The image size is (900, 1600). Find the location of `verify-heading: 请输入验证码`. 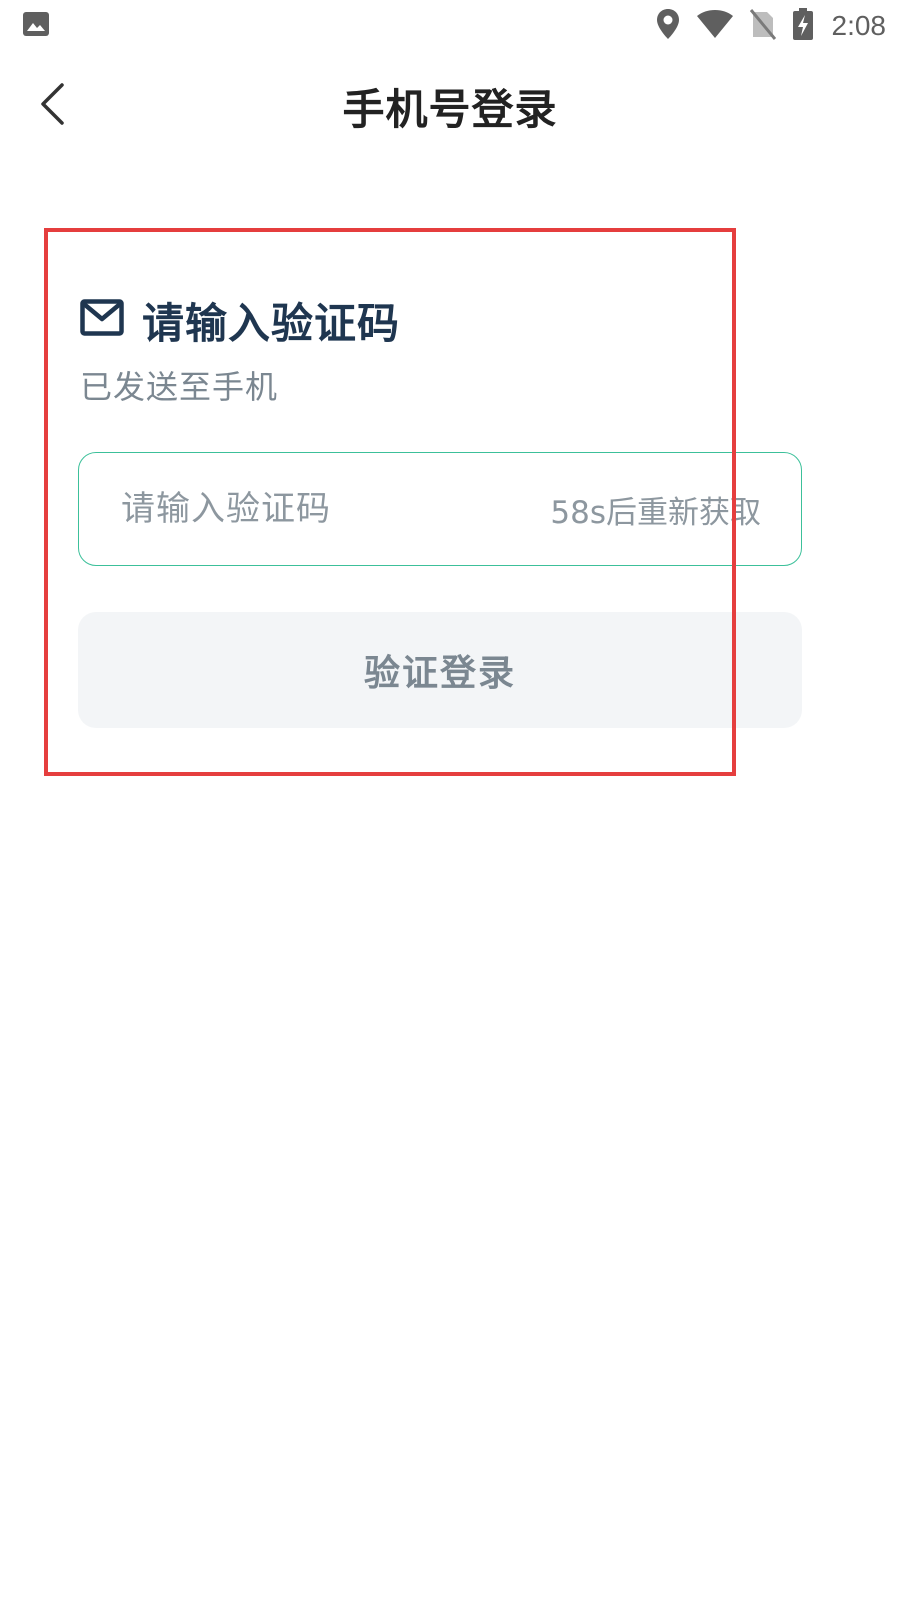

verify-heading: 请输入验证码 is located at coordinates (240, 320).